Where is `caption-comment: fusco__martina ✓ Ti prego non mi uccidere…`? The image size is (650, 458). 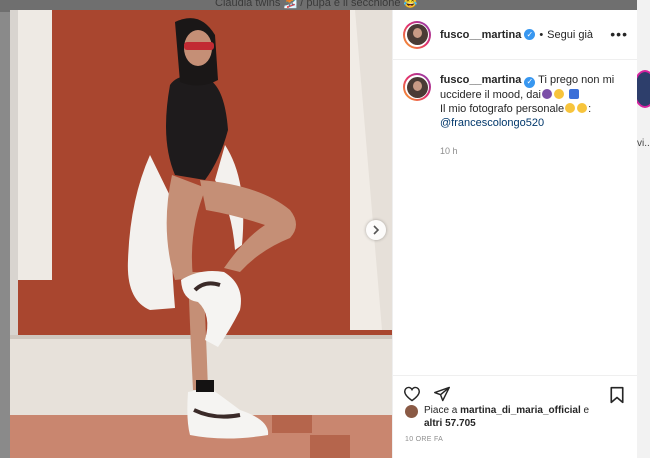
caption-comment: fusco__martina ✓ Ti prego non mi uccidere… is located at coordinates (515, 109).